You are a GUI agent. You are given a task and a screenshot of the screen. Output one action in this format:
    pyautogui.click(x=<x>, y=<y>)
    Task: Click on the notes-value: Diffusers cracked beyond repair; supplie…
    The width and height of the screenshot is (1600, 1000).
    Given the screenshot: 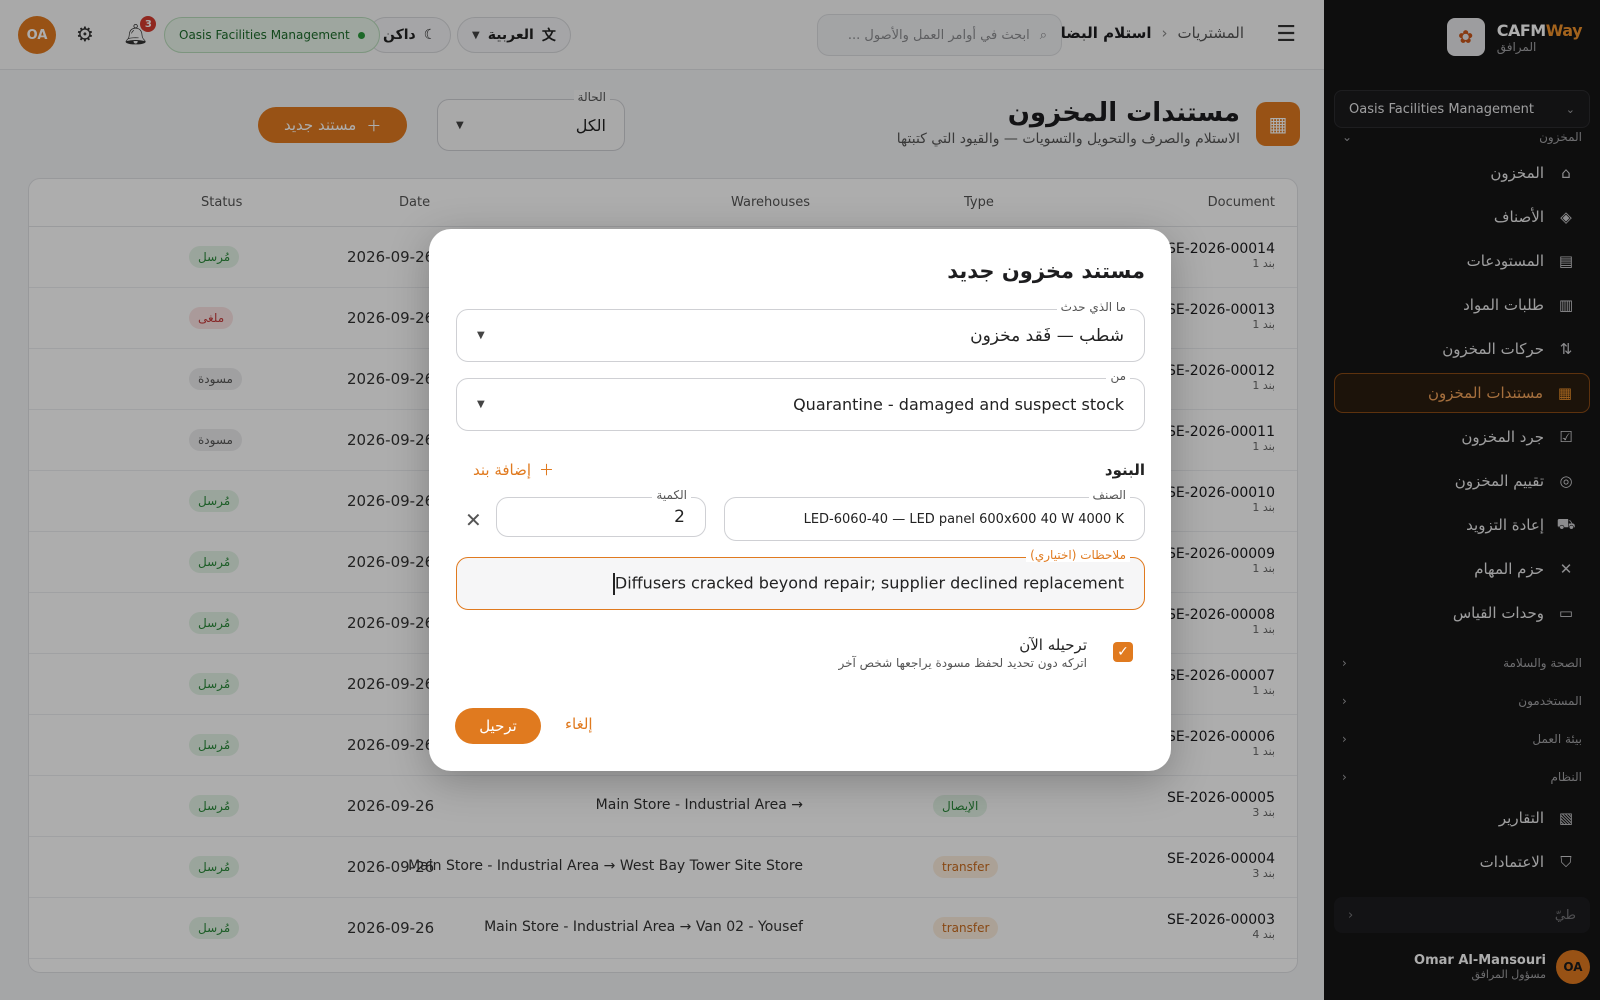 What is the action you would take?
    pyautogui.click(x=867, y=583)
    